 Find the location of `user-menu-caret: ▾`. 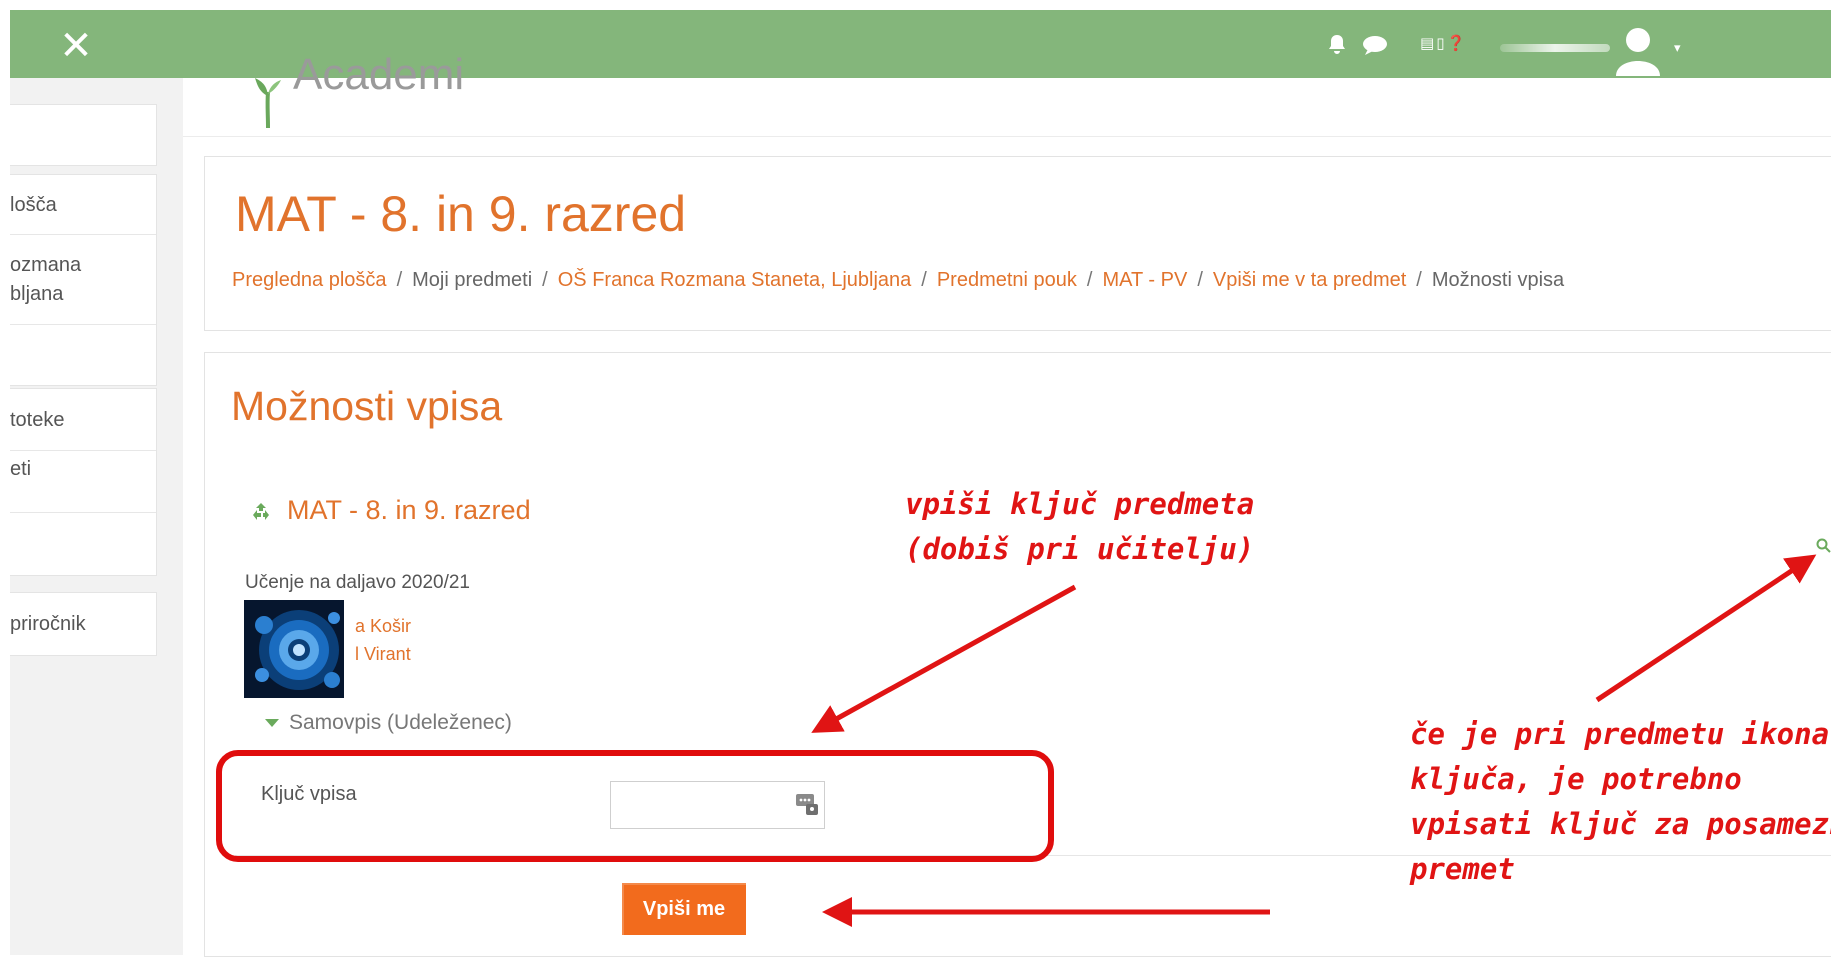

user-menu-caret: ▾ is located at coordinates (1677, 48).